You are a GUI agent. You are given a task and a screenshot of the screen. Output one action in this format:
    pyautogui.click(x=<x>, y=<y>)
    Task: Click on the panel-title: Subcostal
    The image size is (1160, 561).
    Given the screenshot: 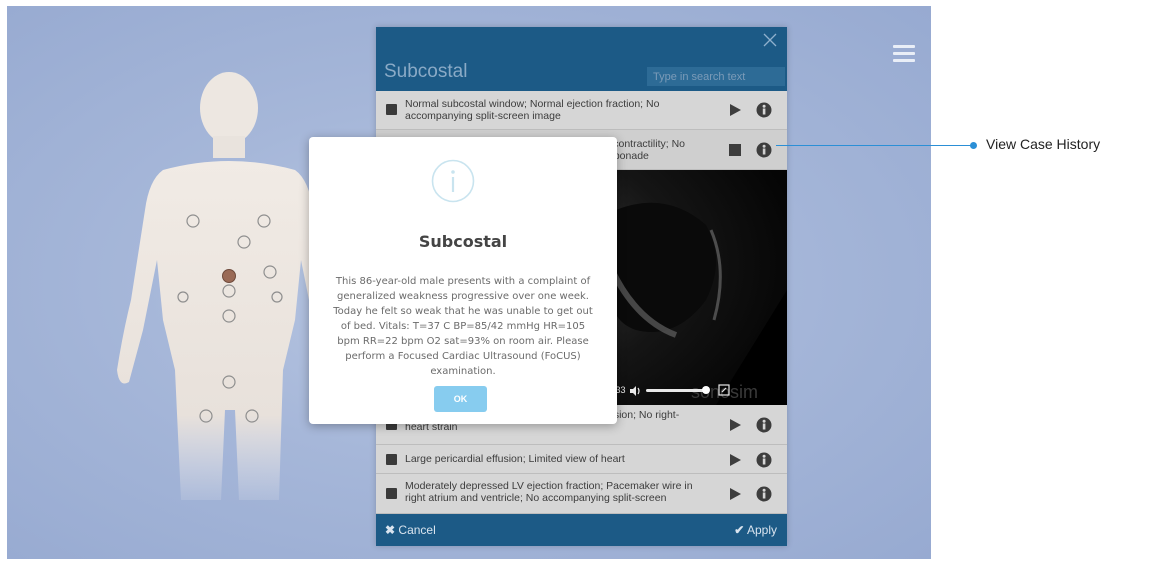 What is the action you would take?
    pyautogui.click(x=426, y=71)
    